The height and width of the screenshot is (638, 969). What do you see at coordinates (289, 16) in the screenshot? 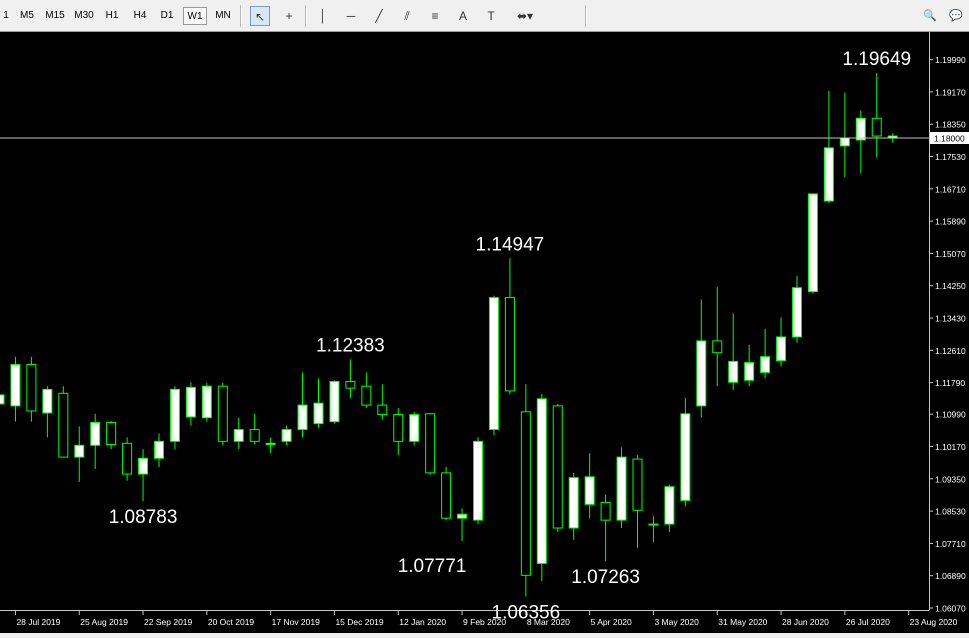
I see `crosshair-icon: +` at bounding box center [289, 16].